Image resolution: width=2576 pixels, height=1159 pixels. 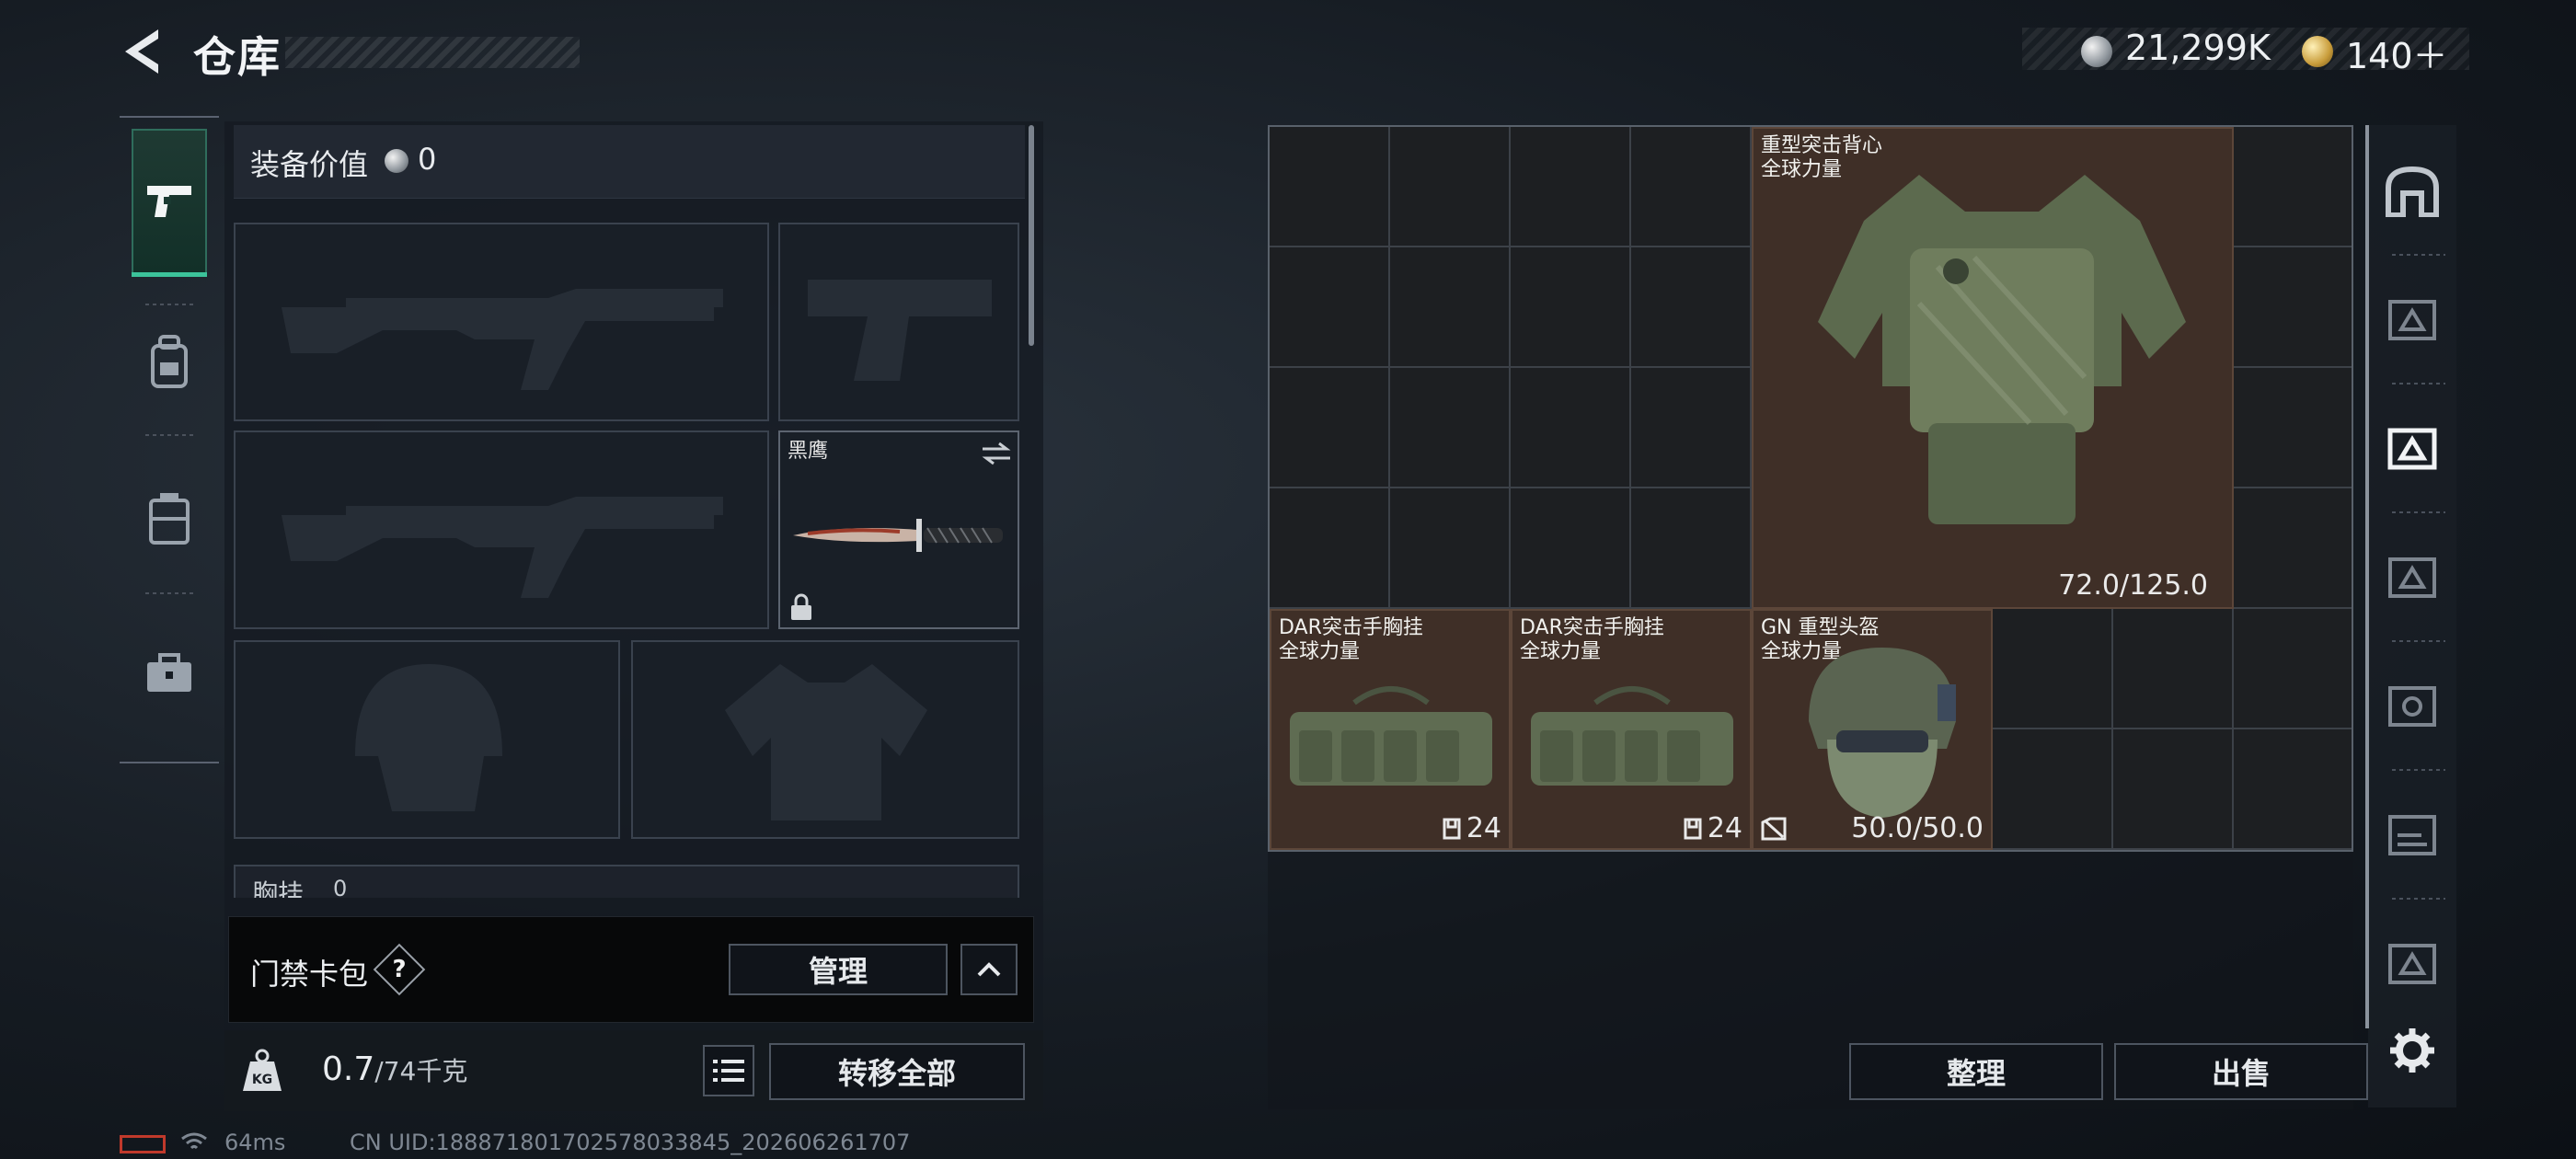 I want to click on weight-max: /74千克, so click(x=421, y=1071).